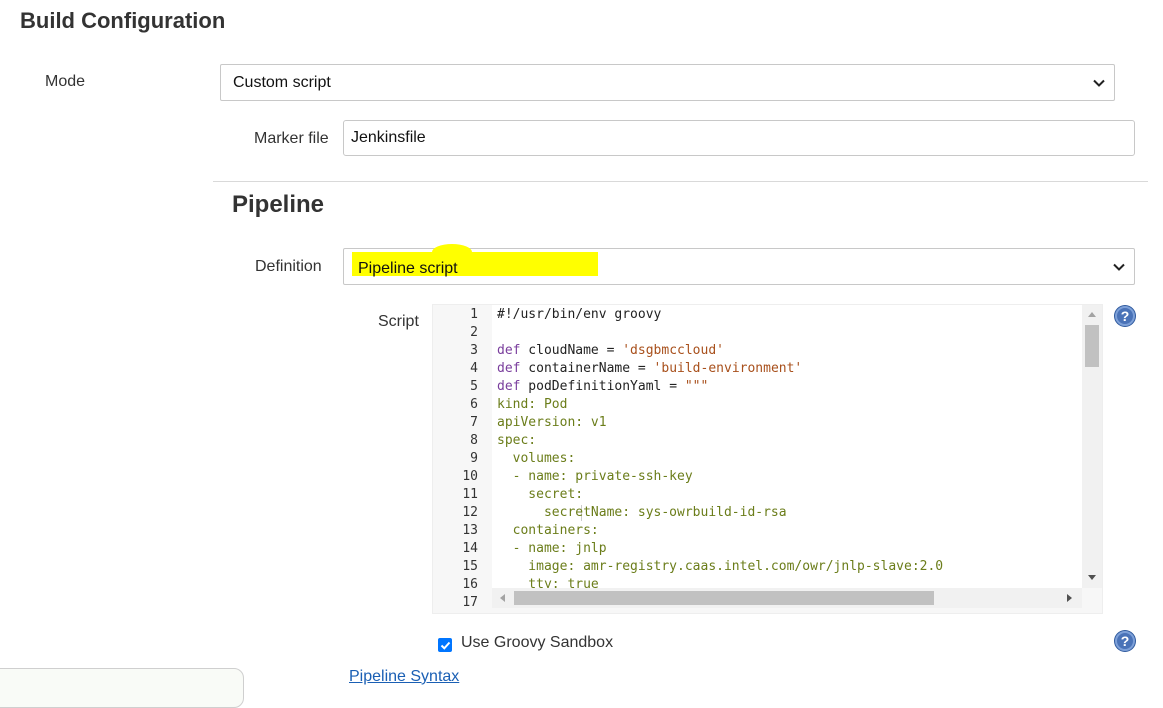  What do you see at coordinates (537, 642) in the screenshot?
I see `groovy-sandbox-label: Use Groovy Sandbox` at bounding box center [537, 642].